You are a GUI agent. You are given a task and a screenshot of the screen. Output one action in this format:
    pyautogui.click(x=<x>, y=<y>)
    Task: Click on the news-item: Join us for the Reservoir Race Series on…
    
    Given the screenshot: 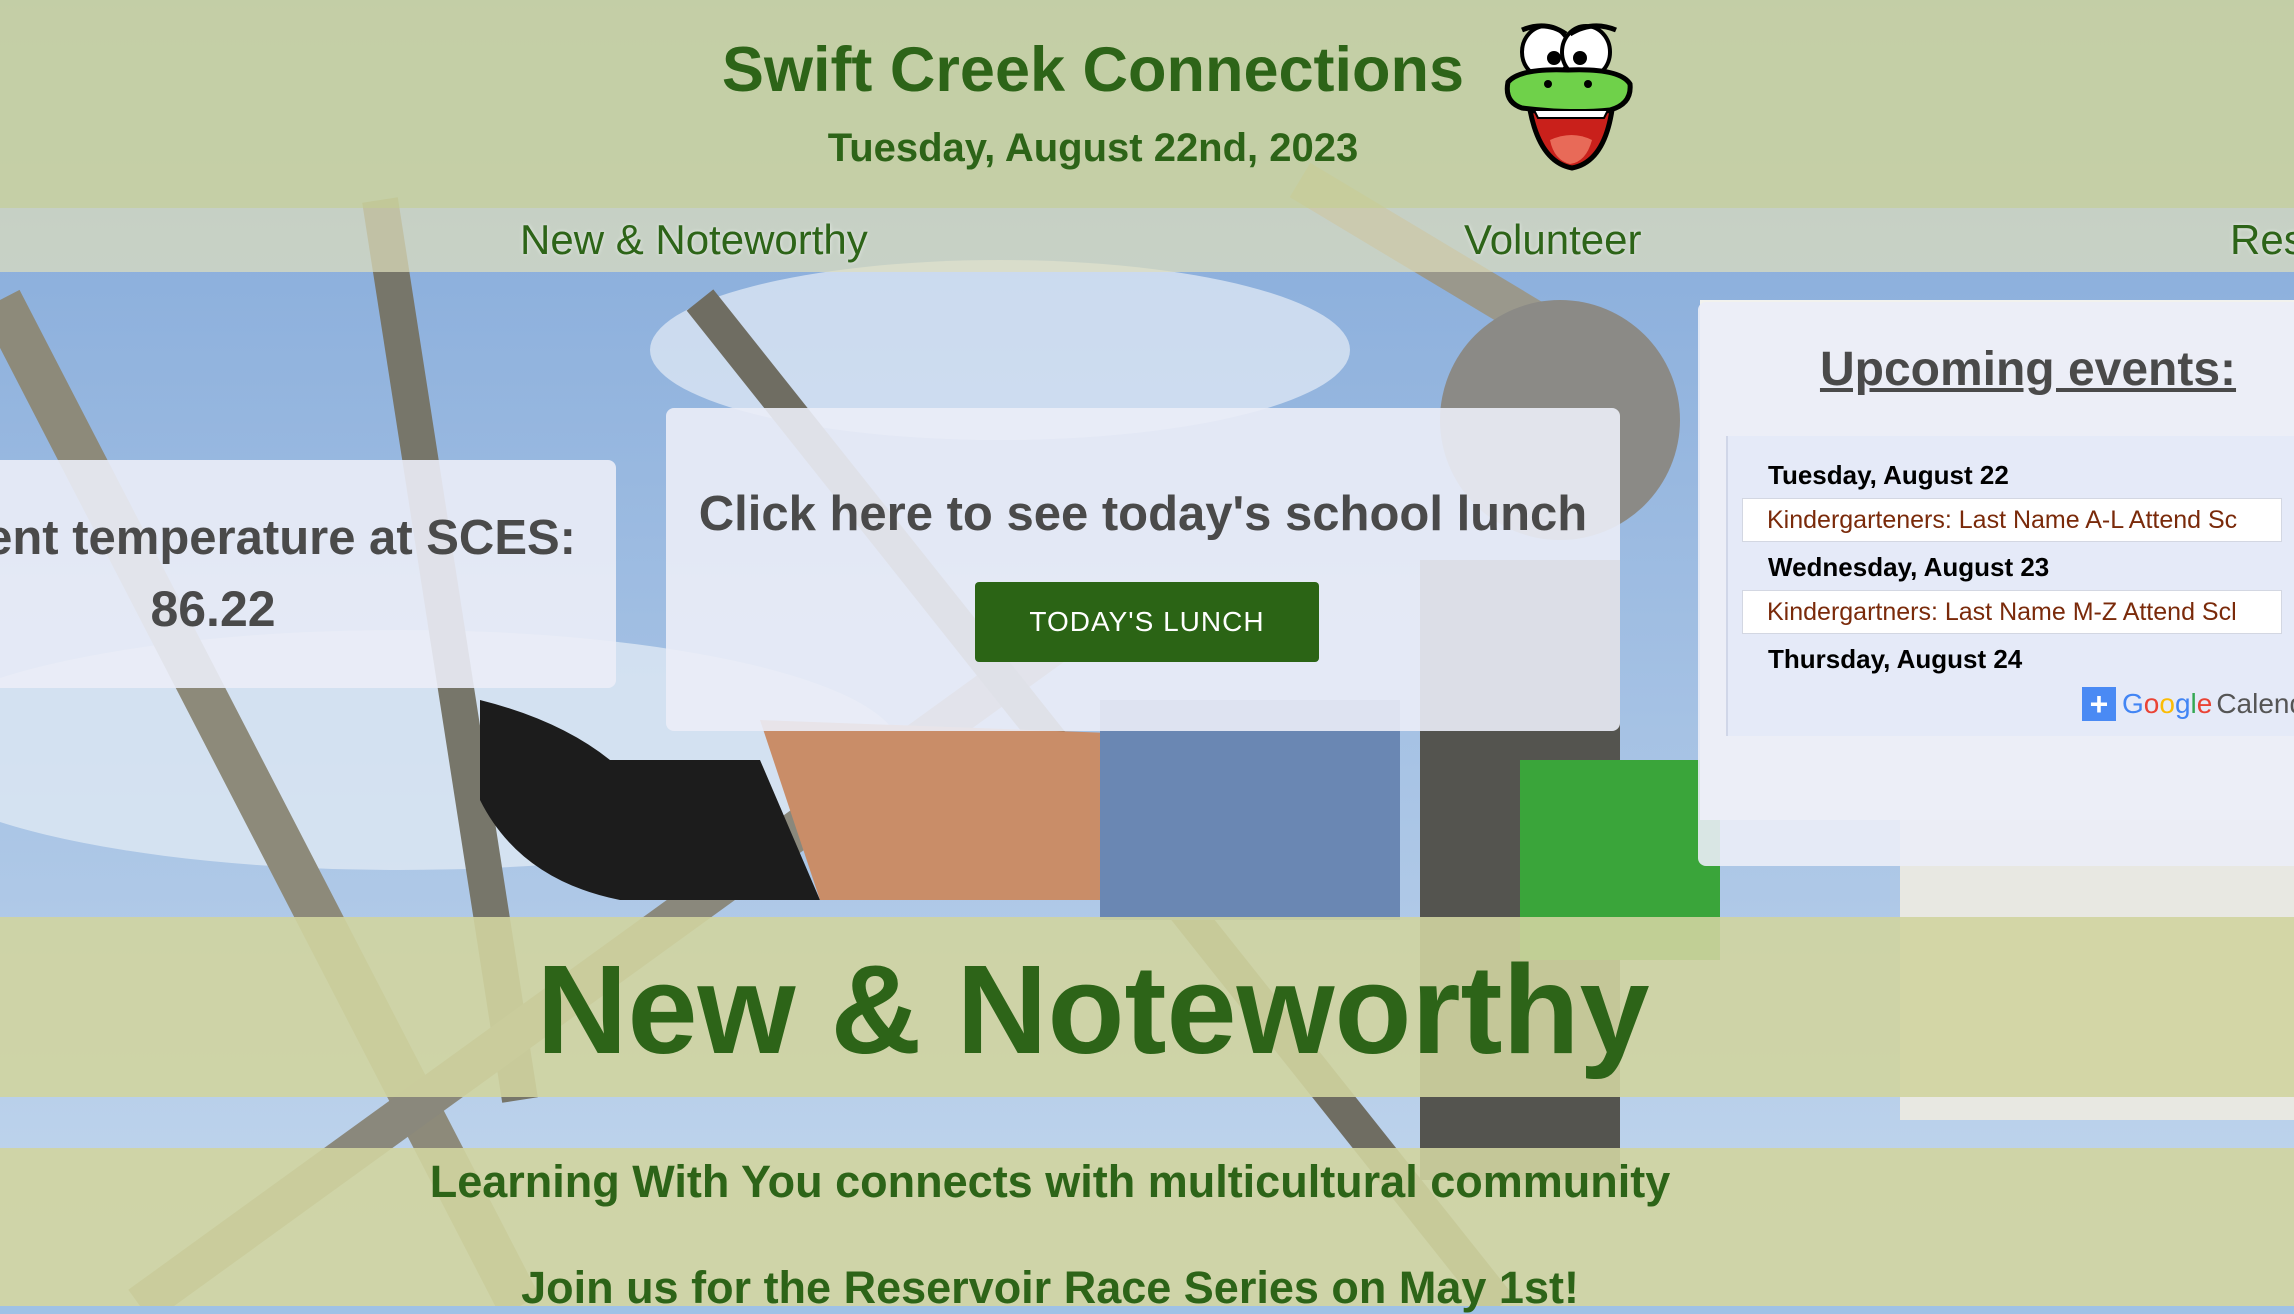 What is the action you would take?
    pyautogui.click(x=1050, y=1288)
    